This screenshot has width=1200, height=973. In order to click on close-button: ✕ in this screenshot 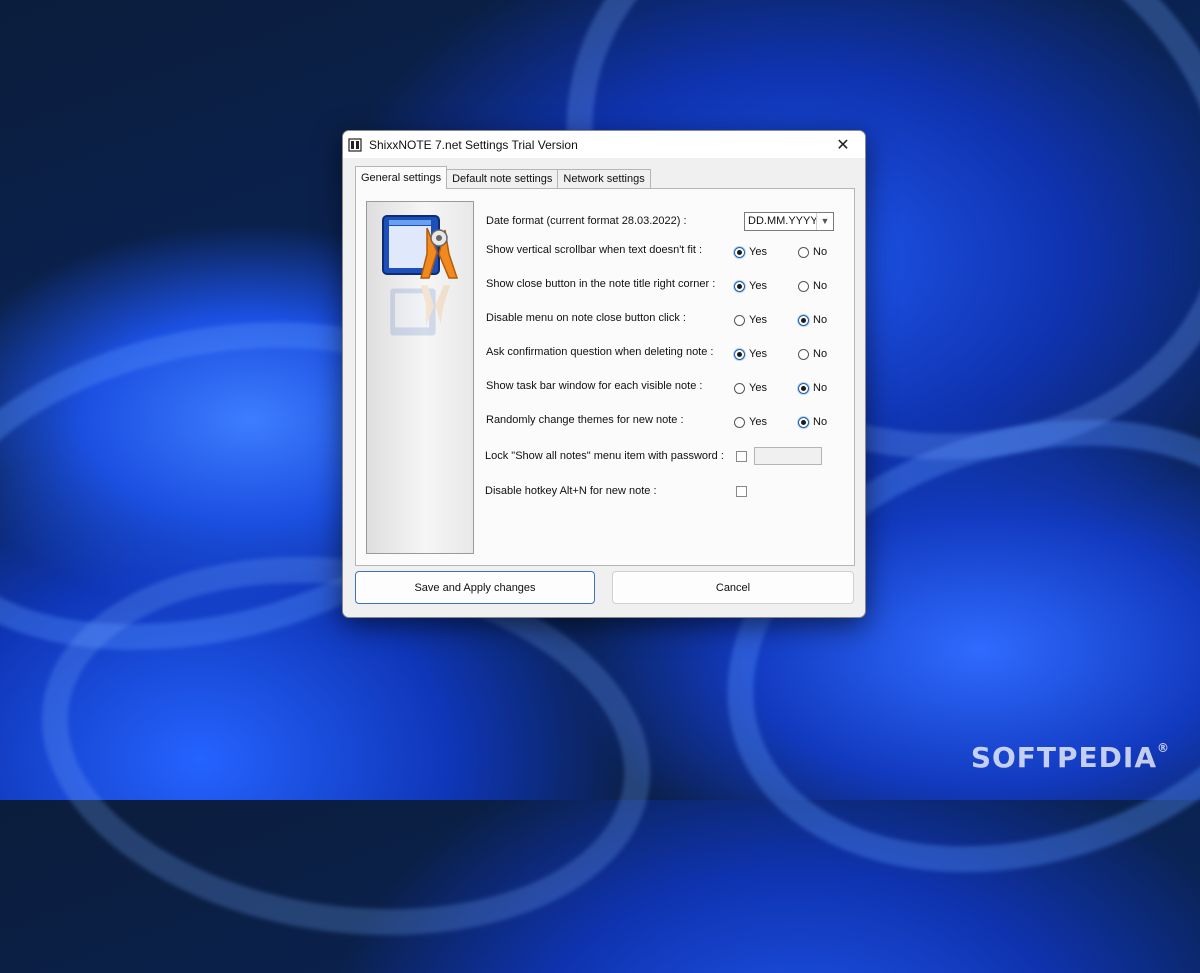, I will do `click(843, 144)`.